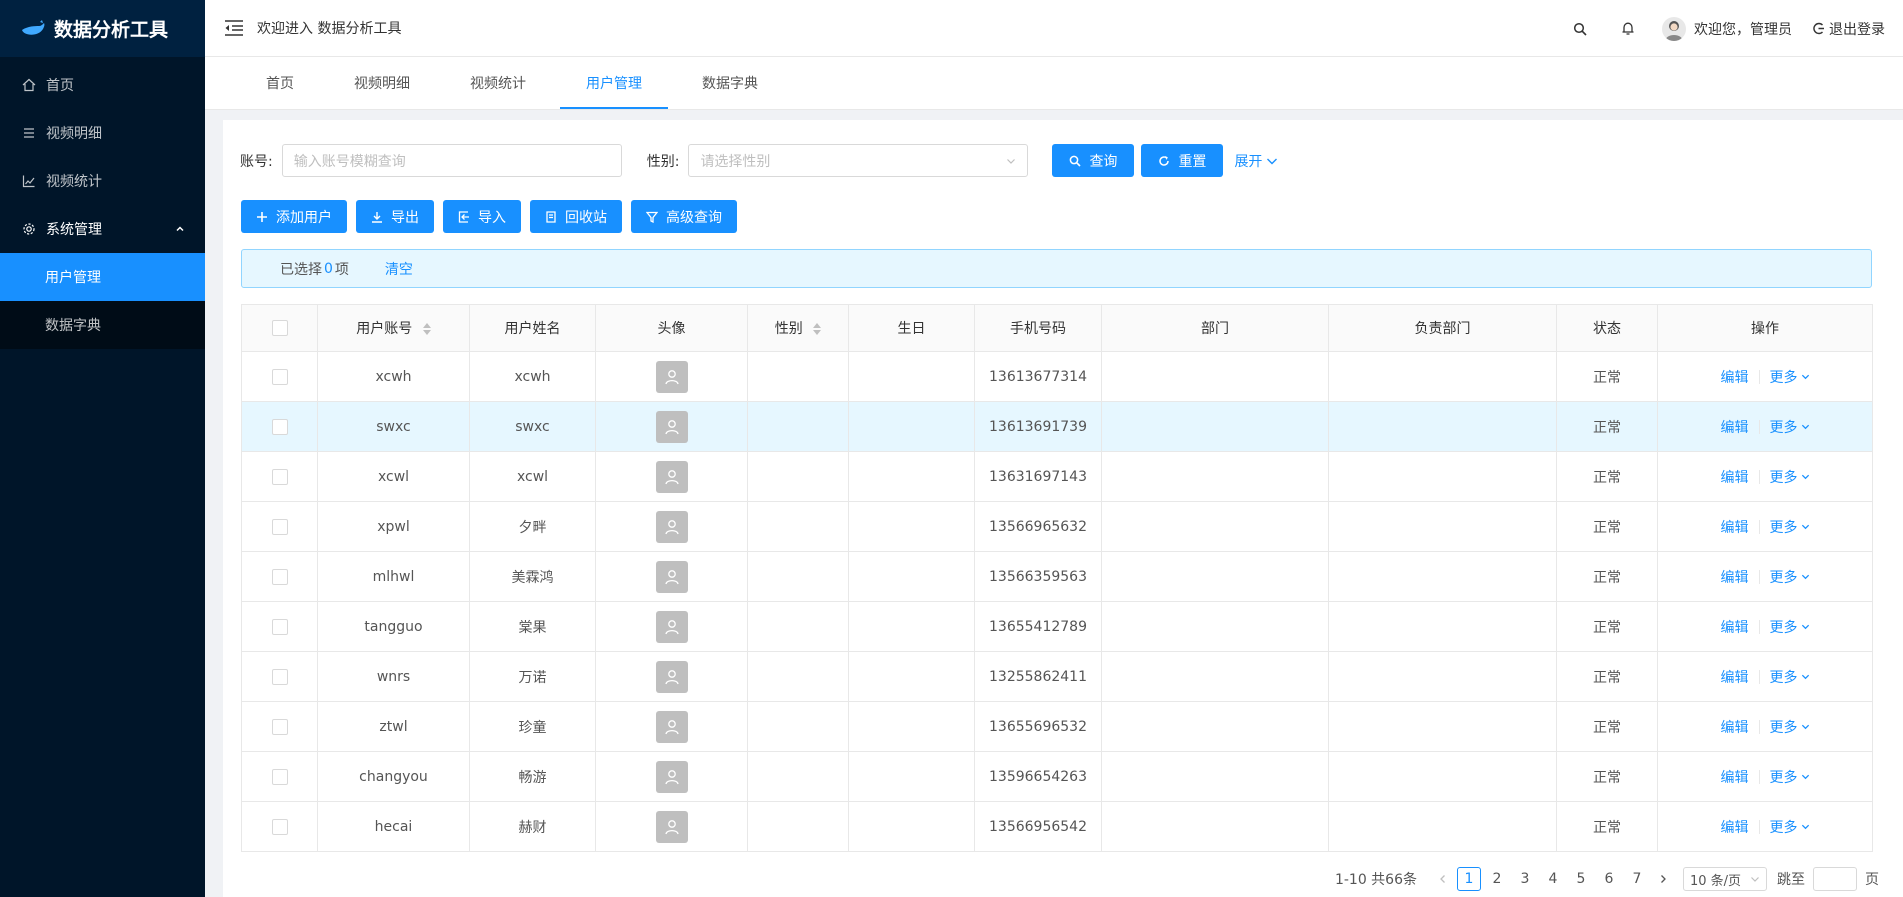 The height and width of the screenshot is (897, 1903). I want to click on tab-user-management: 用户管理, so click(614, 82).